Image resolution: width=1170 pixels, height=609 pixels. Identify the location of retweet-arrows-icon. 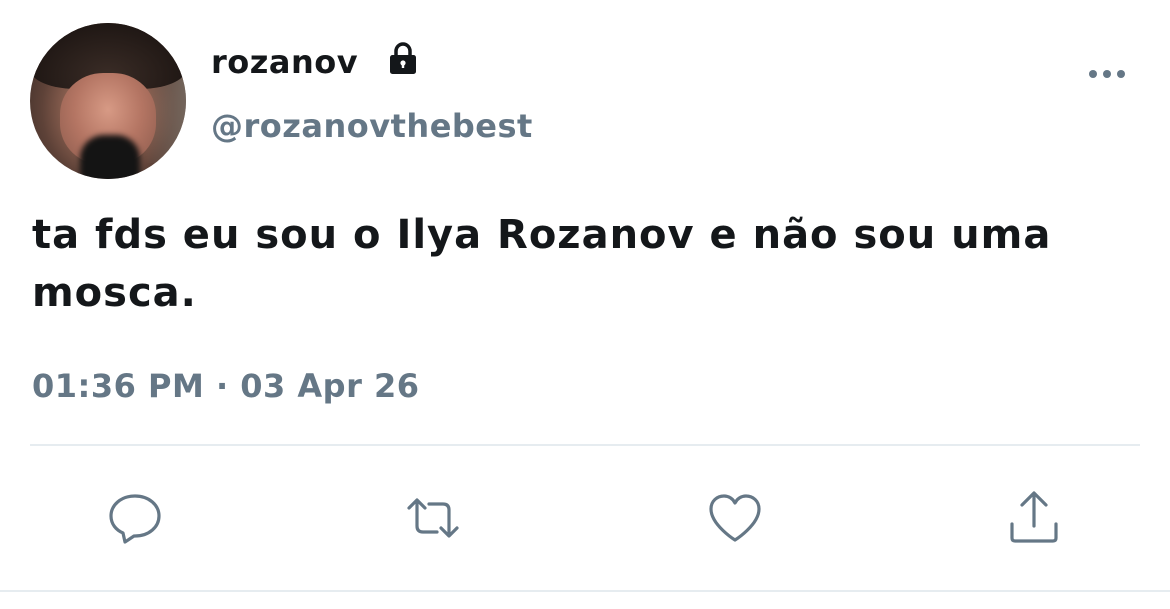
(433, 518).